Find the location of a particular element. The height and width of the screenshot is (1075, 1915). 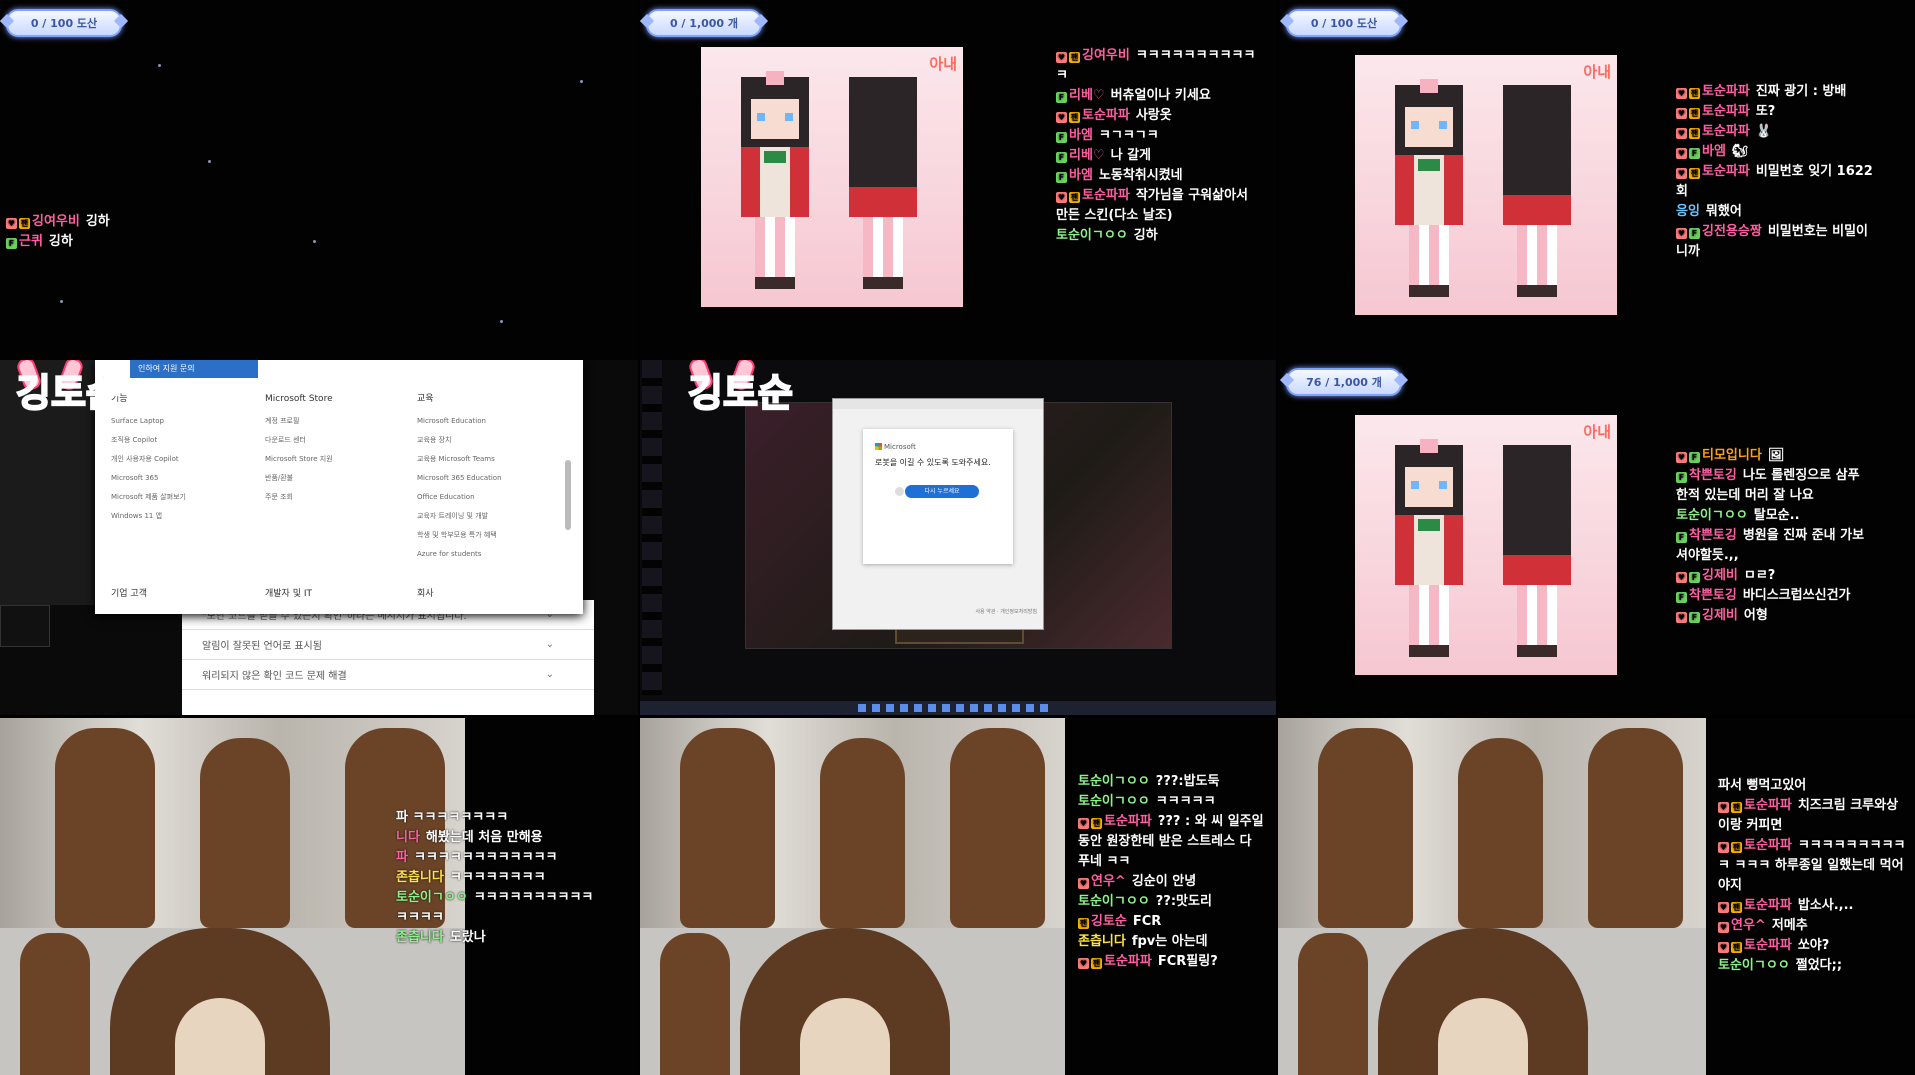

chat-text: 해봤는데 처음 만해용 is located at coordinates (484, 837).